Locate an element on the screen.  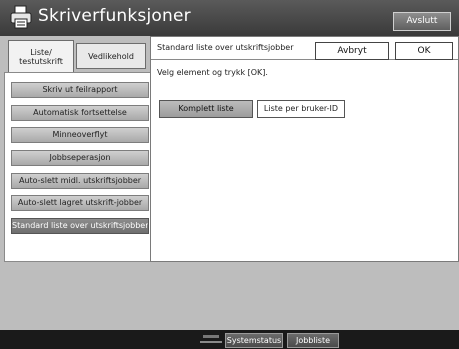
system-status-button: Systemstatus is located at coordinates (254, 340).